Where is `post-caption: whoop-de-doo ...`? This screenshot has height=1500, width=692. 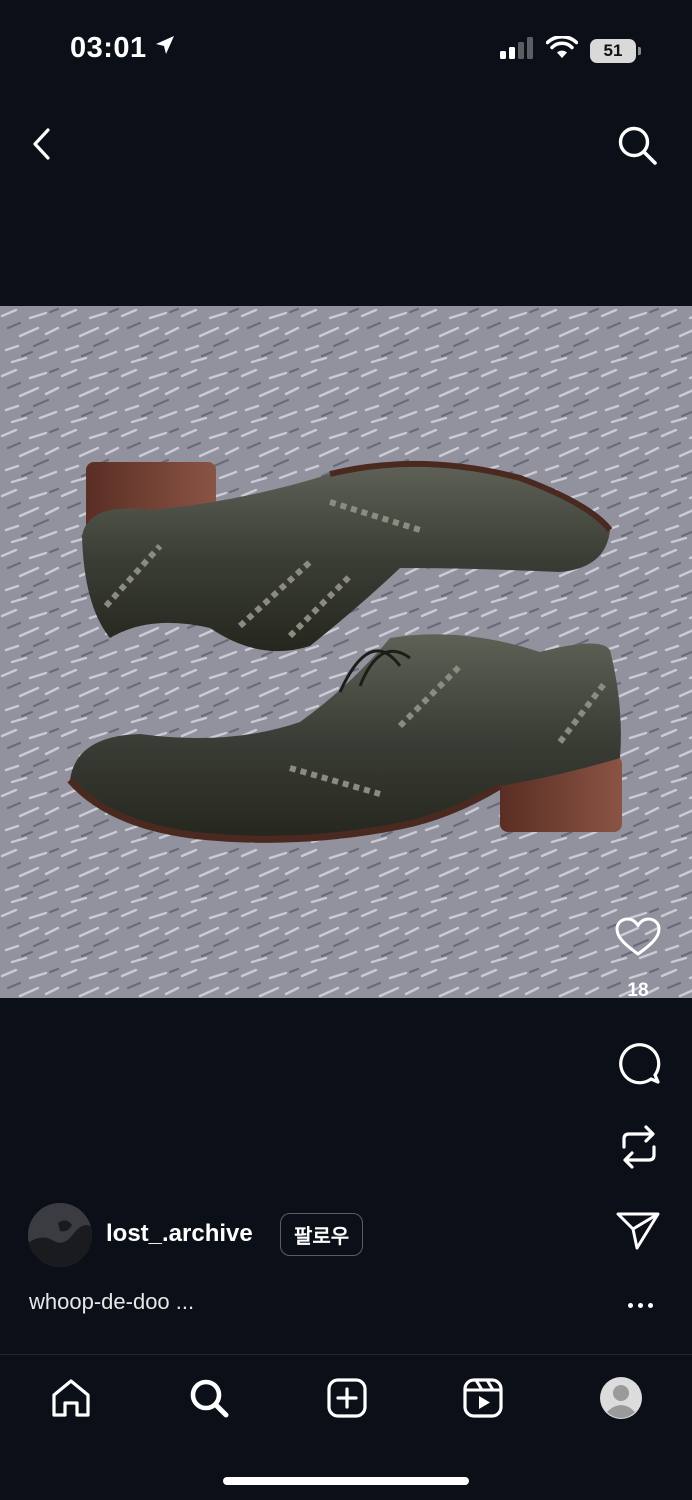
post-caption: whoop-de-doo ... is located at coordinates (111, 1302).